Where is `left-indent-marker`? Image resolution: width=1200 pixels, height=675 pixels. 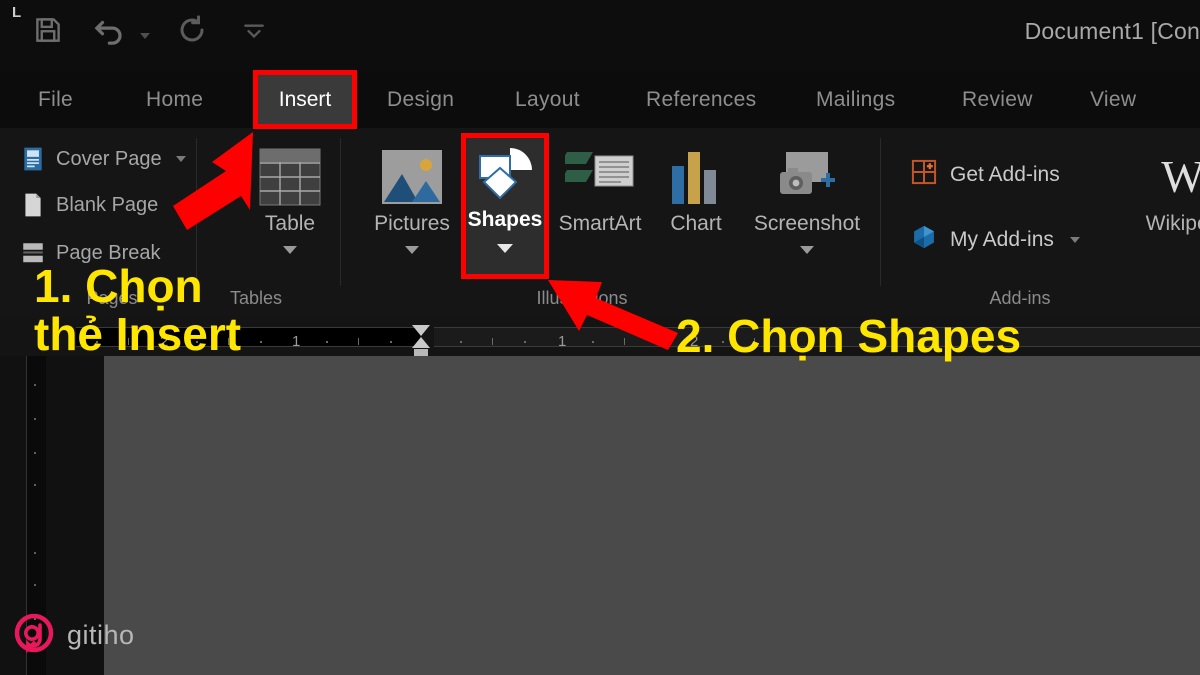
left-indent-marker is located at coordinates (421, 352).